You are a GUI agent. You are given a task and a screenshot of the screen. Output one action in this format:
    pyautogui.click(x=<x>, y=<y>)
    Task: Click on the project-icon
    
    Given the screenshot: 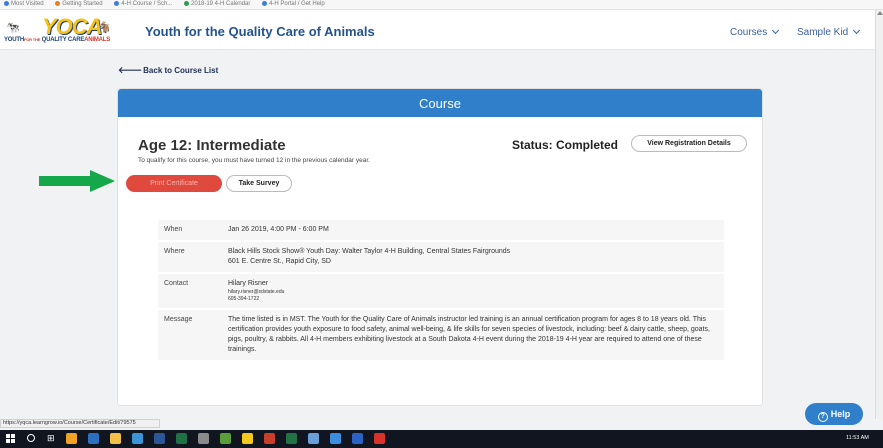 What is the action you would take?
    pyautogui.click(x=181, y=438)
    